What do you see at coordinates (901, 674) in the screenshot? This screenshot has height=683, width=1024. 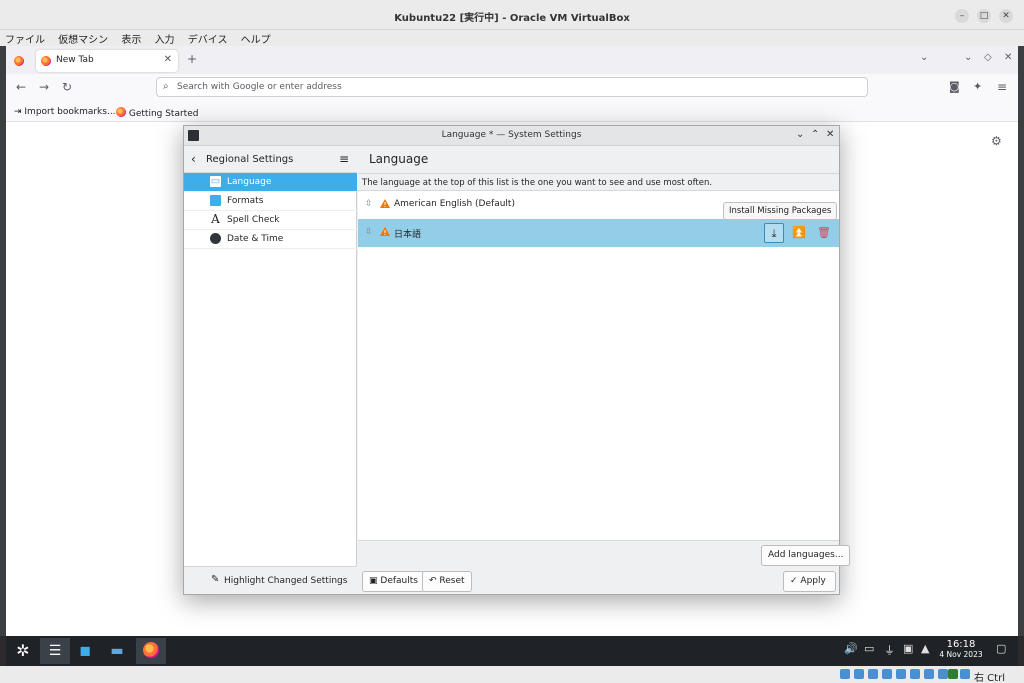 I see `usb-status-icon` at bounding box center [901, 674].